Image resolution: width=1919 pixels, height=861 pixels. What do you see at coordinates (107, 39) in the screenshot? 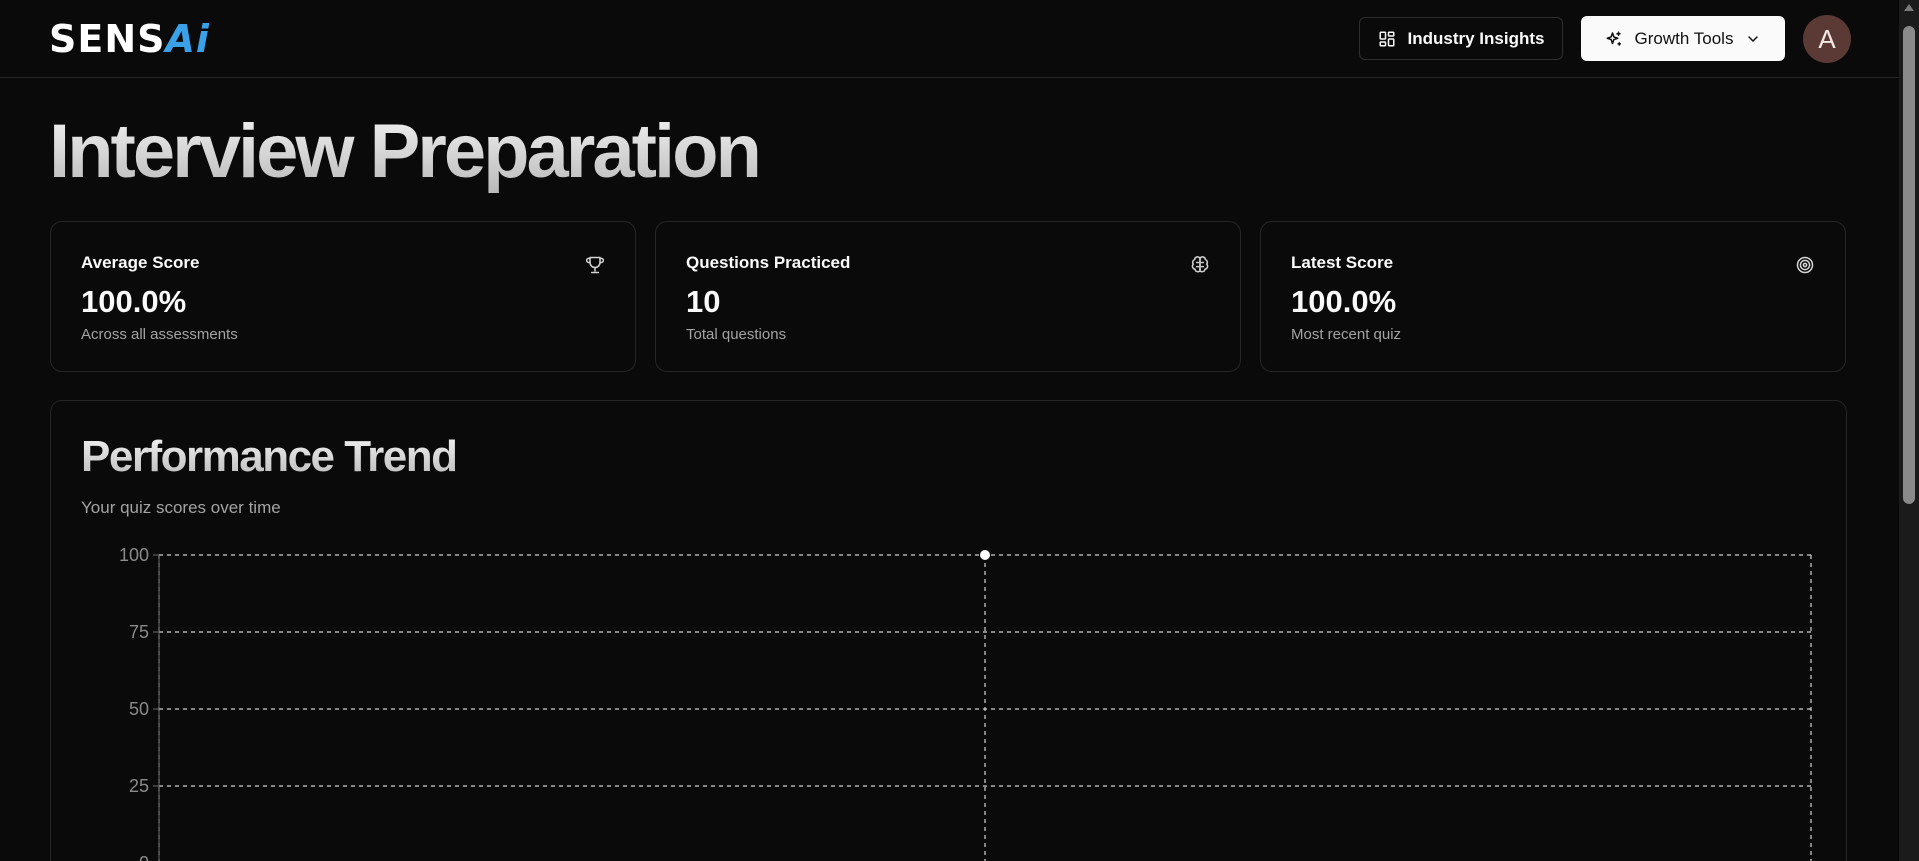
I see `logo-text-main: SENS` at bounding box center [107, 39].